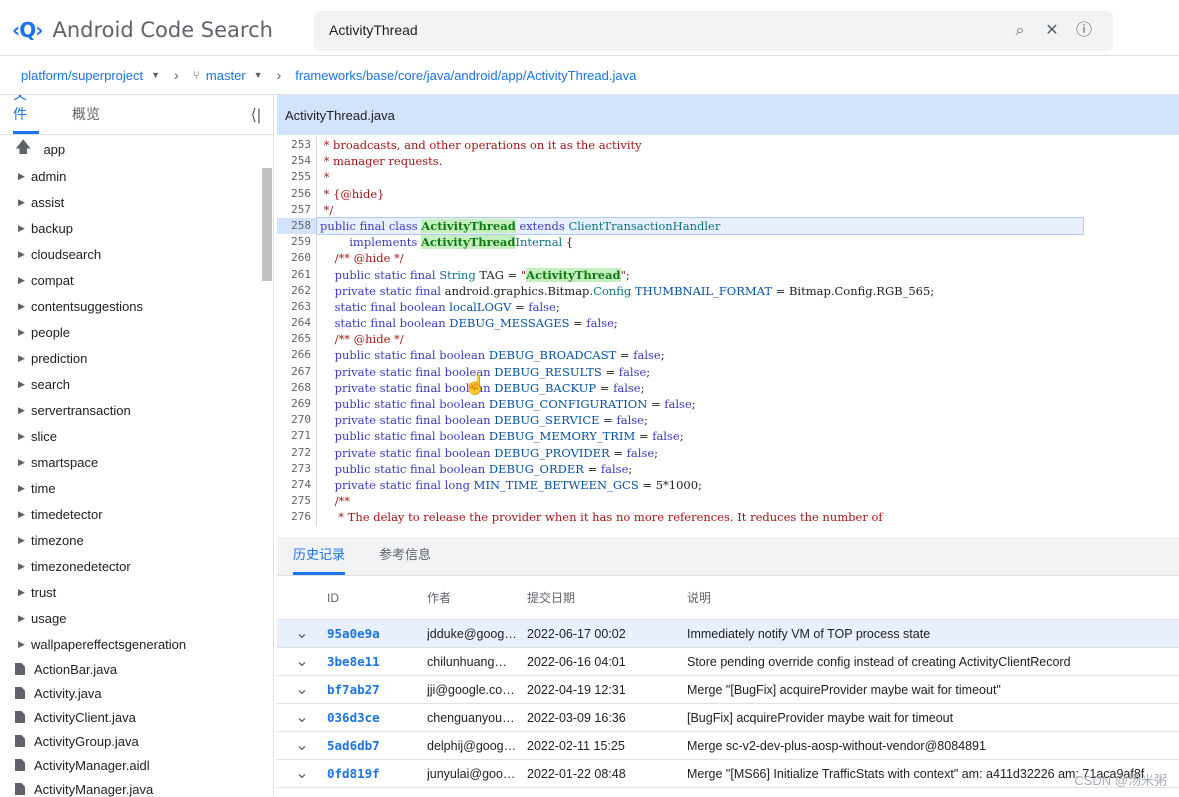 The image size is (1179, 797). Describe the element at coordinates (85, 717) in the screenshot. I see `file-label: ActivityClient.java` at that location.